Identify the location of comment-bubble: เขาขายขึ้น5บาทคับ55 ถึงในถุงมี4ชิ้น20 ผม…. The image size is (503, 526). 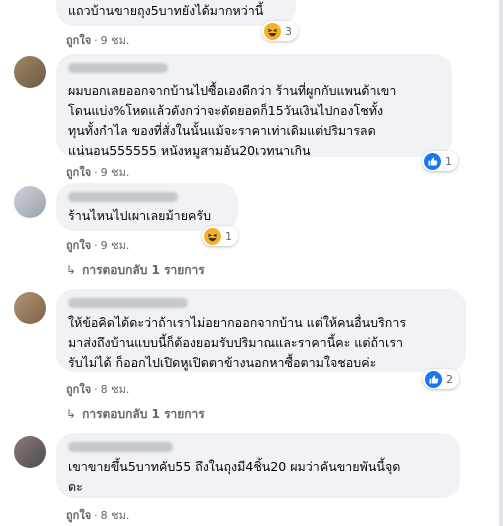
(258, 465).